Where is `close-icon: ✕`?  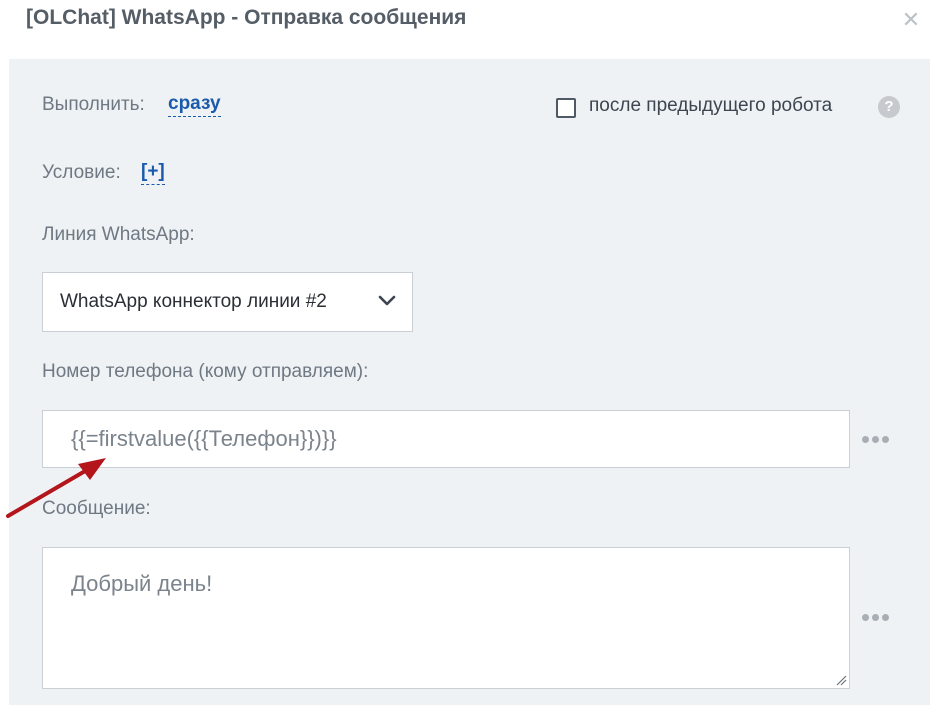 close-icon: ✕ is located at coordinates (911, 20).